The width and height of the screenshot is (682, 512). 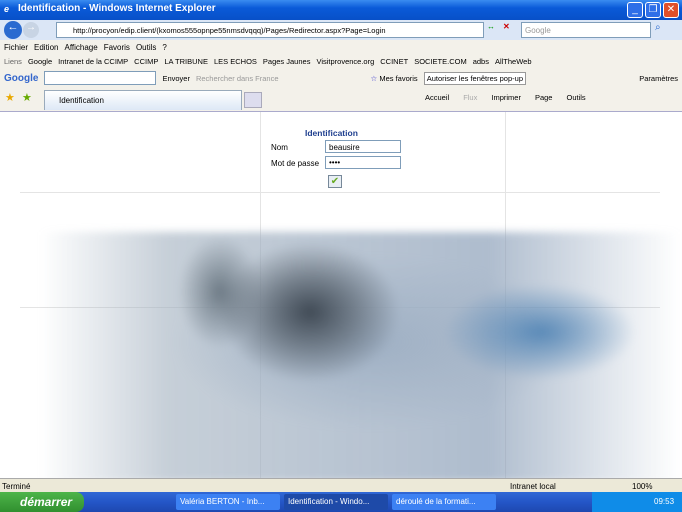 I want to click on print-button: Imprimer, so click(x=506, y=97).